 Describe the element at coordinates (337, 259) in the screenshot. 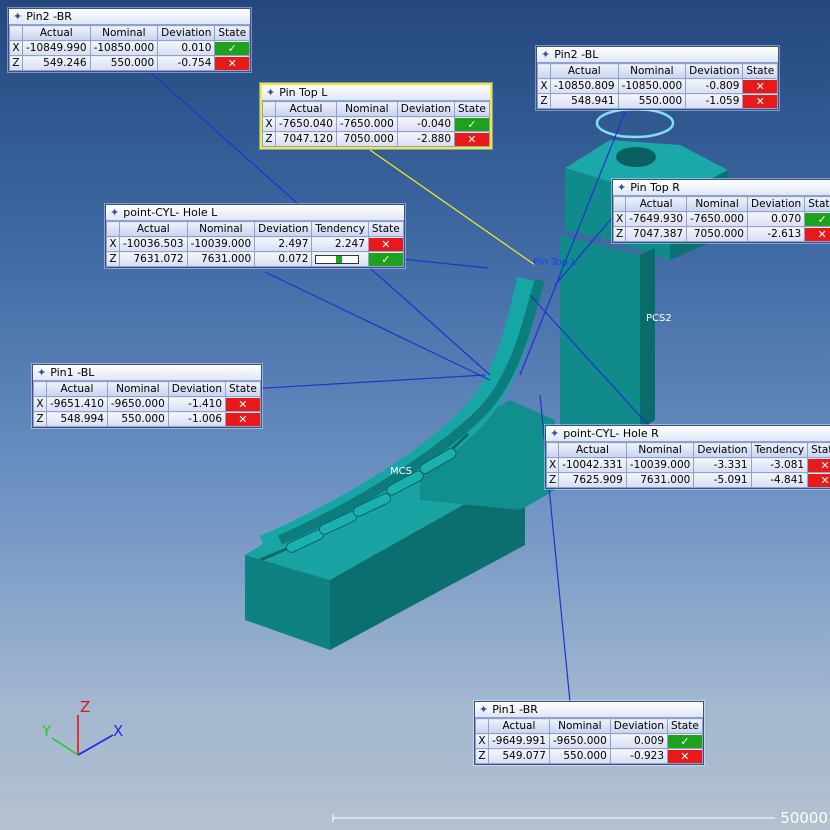

I see `tendency-bar` at that location.